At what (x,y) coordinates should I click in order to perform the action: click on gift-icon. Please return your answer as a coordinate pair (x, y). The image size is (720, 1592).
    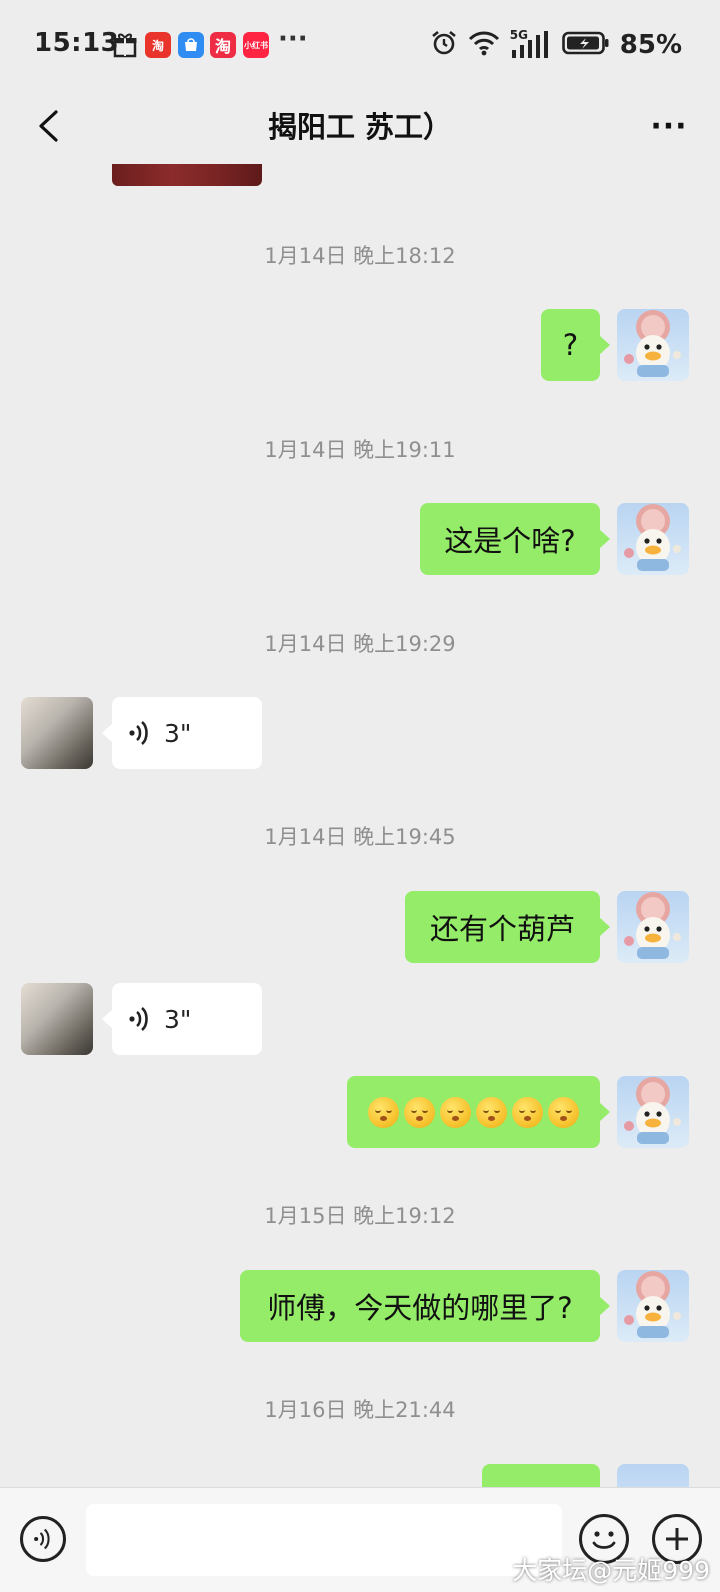
    Looking at the image, I should click on (125, 45).